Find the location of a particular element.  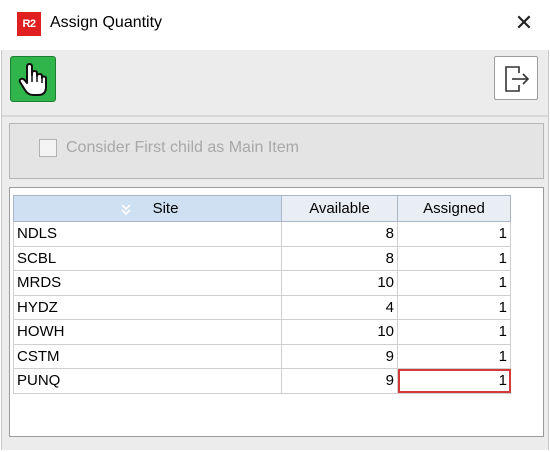

hand-pointer-icon is located at coordinates (32, 79).